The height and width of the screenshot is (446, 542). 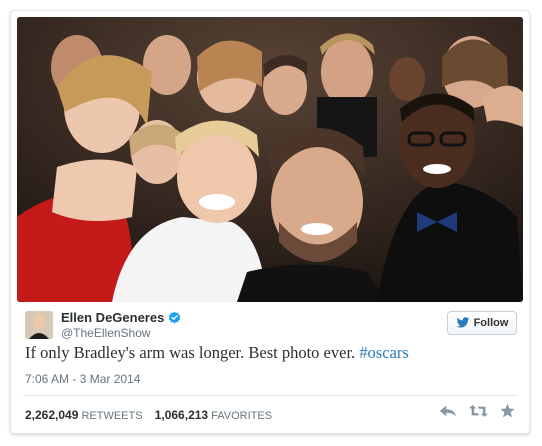 What do you see at coordinates (271, 326) in the screenshot?
I see `author-row: Ellen DeGeneres @TheEllenShow Follow` at bounding box center [271, 326].